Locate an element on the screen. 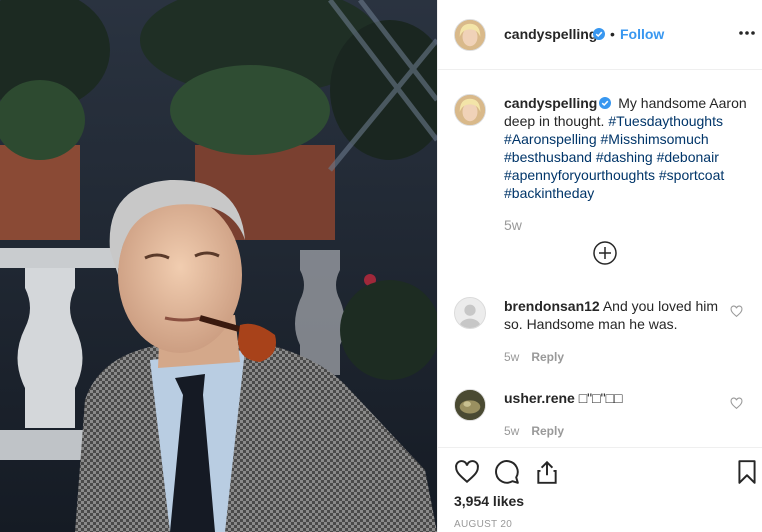  more-options-icon is located at coordinates (747, 33).